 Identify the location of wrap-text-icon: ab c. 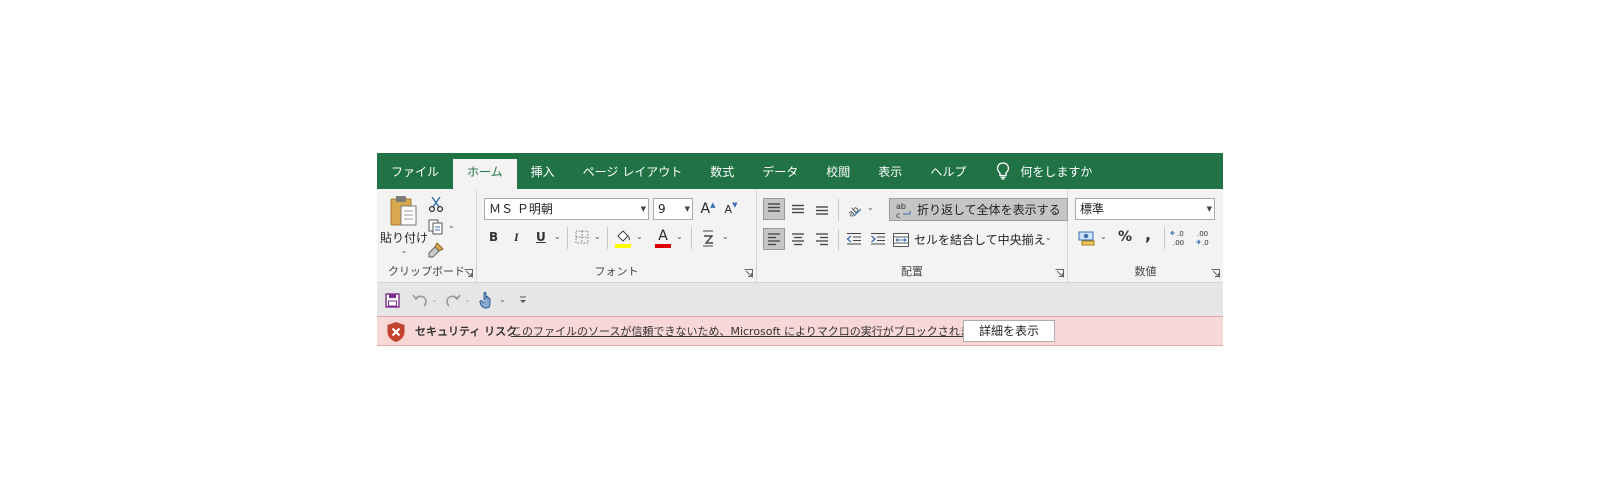
(903, 210).